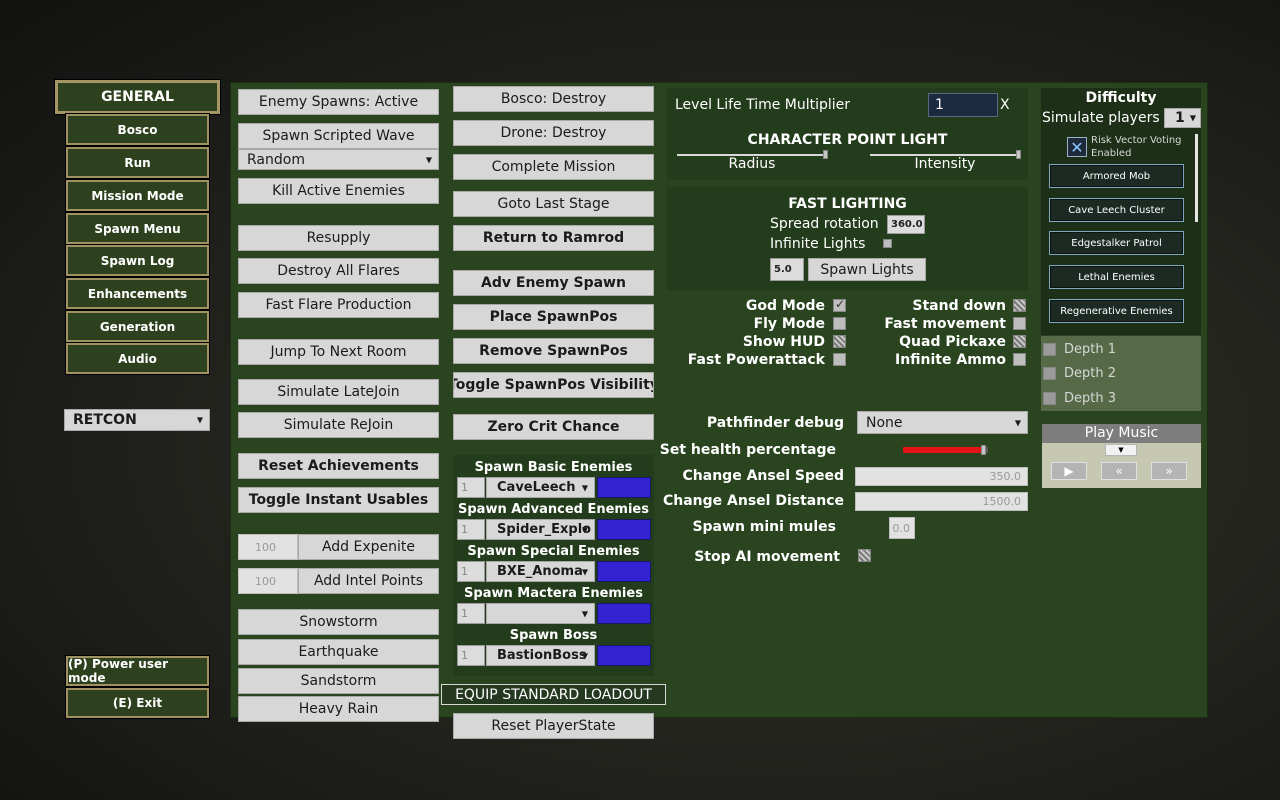 The height and width of the screenshot is (800, 1280). Describe the element at coordinates (867, 269) in the screenshot. I see `spawn-lights-button: Spawn Lights` at that location.